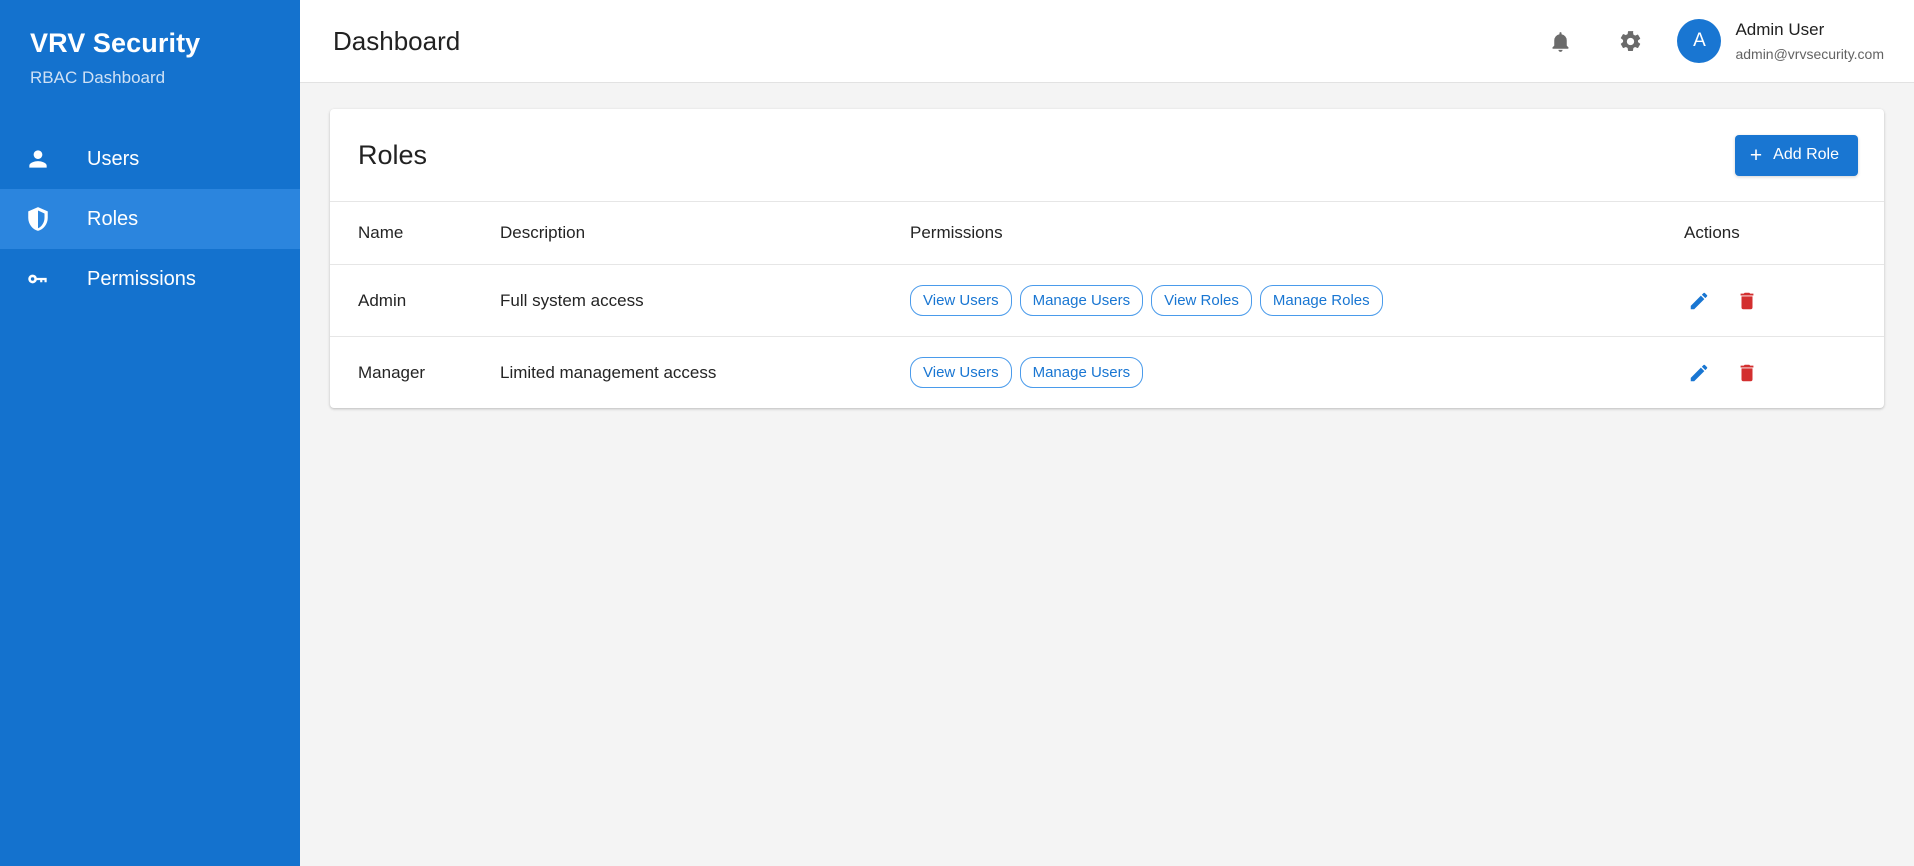 Image resolution: width=1914 pixels, height=866 pixels. I want to click on user-meta: Admin User admin@vrvsecurity.com, so click(1809, 41).